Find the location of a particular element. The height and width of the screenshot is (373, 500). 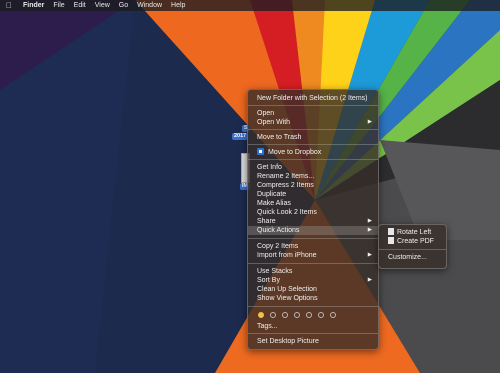

menu-item-label: Open With is located at coordinates (274, 122).